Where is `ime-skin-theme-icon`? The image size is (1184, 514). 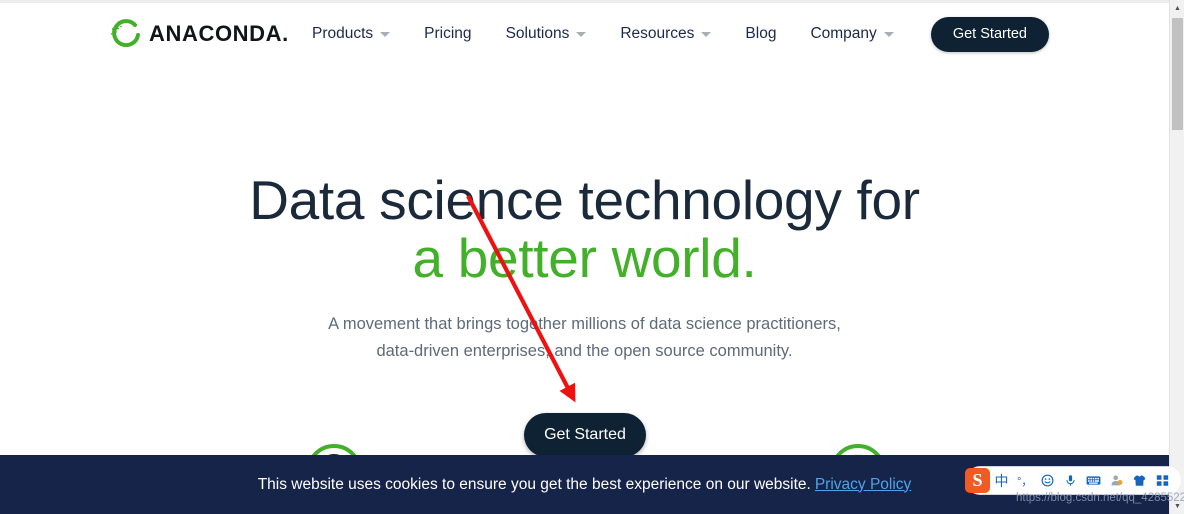
ime-skin-theme-icon is located at coordinates (1139, 481).